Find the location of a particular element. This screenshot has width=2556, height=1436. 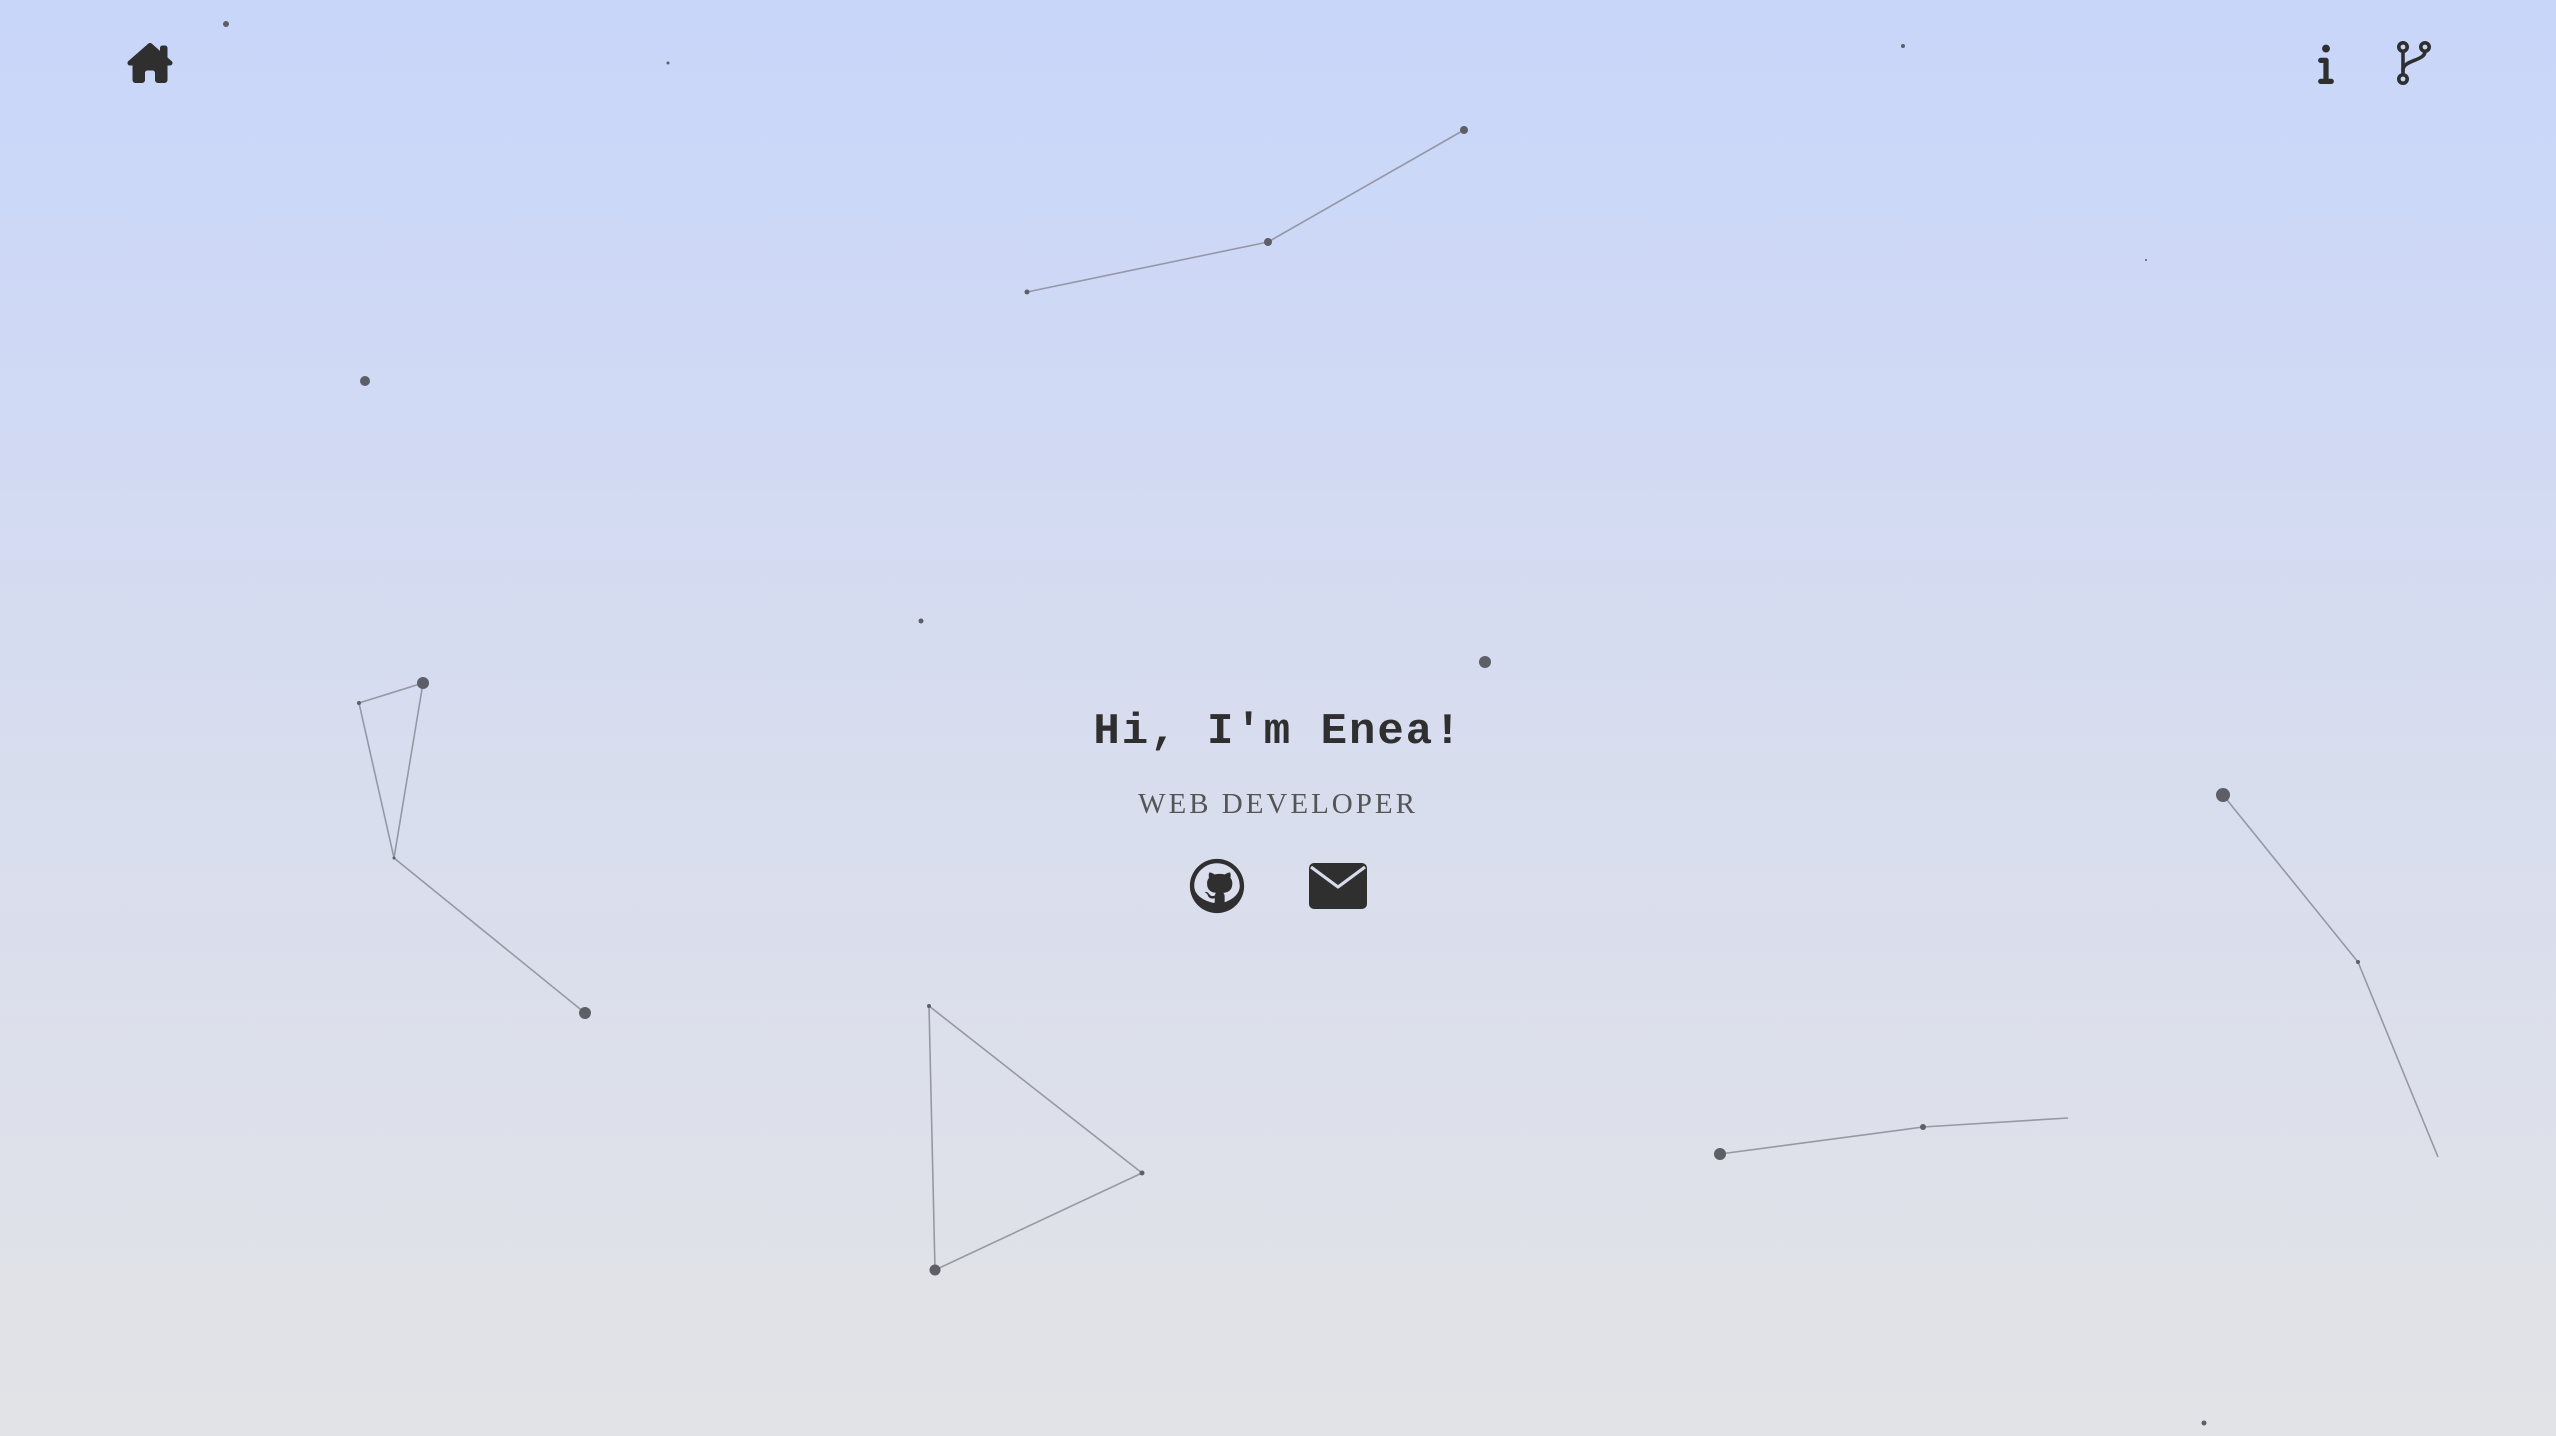

code-branch-button is located at coordinates (2414, 63).